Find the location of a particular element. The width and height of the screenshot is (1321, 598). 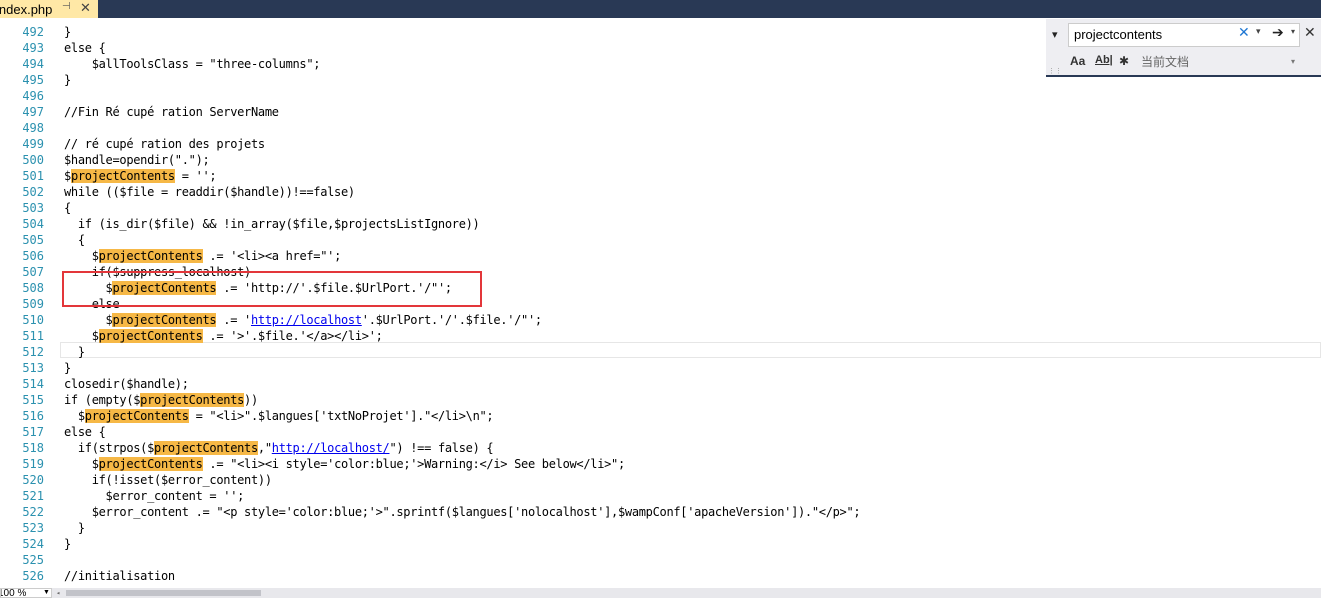

line-number: 502 is located at coordinates (33, 192).